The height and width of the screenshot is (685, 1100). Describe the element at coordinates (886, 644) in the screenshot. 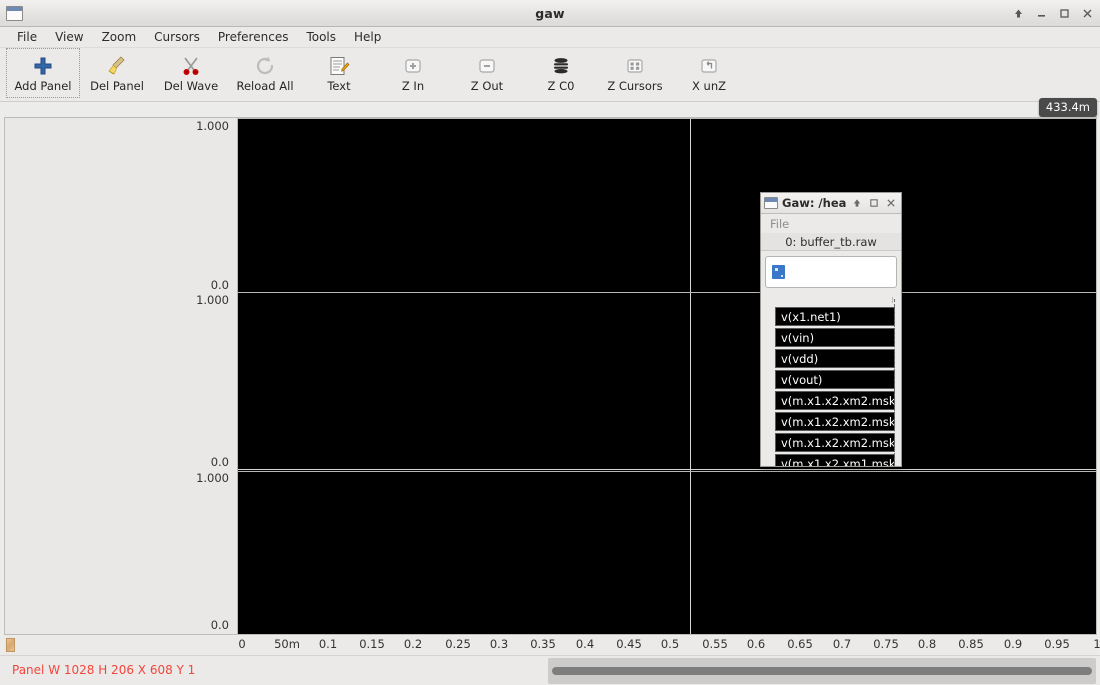

I see `x-tick-15: 0.75` at that location.